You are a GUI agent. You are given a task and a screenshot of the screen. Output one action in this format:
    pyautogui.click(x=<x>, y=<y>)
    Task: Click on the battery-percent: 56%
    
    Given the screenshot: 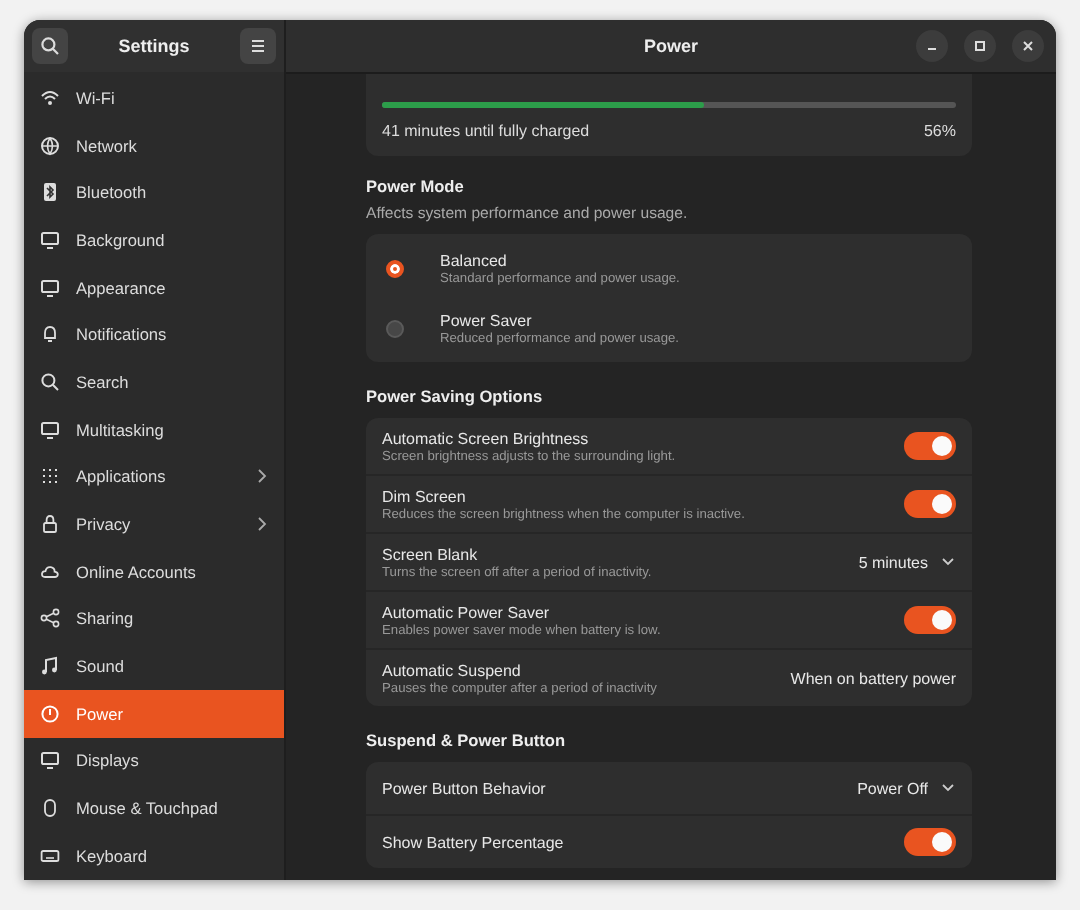 What is the action you would take?
    pyautogui.click(x=939, y=131)
    